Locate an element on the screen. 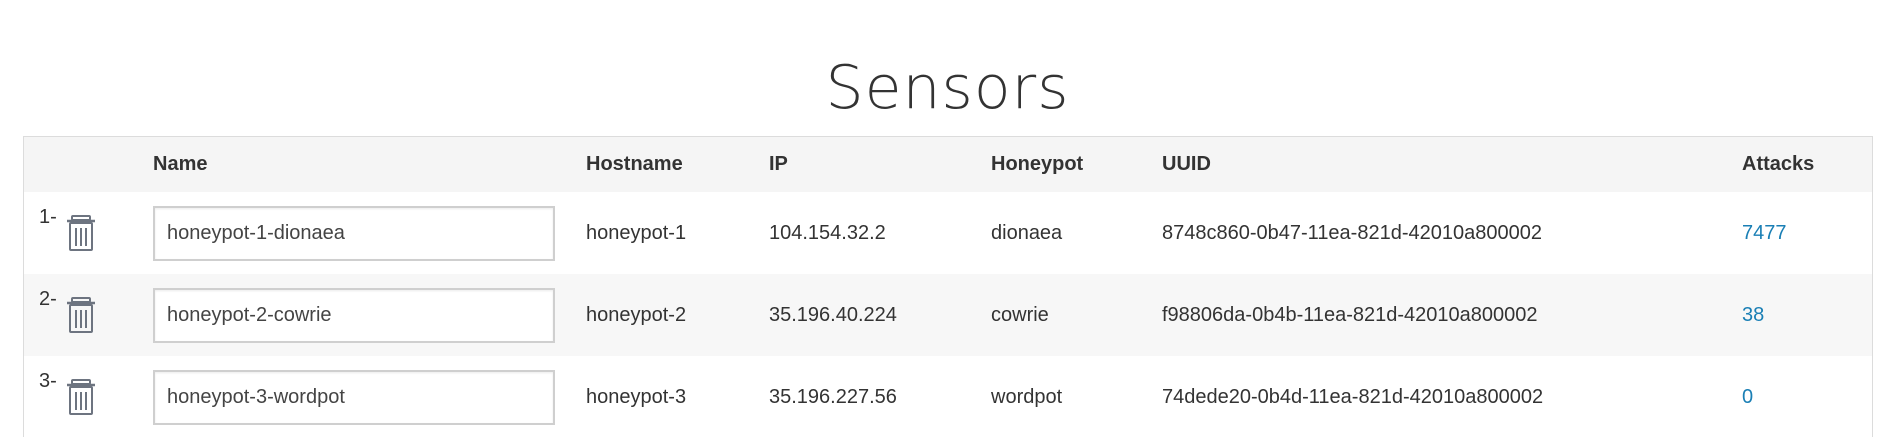 The height and width of the screenshot is (443, 1895). ip-cell: 35.196.227.56 is located at coordinates (833, 396).